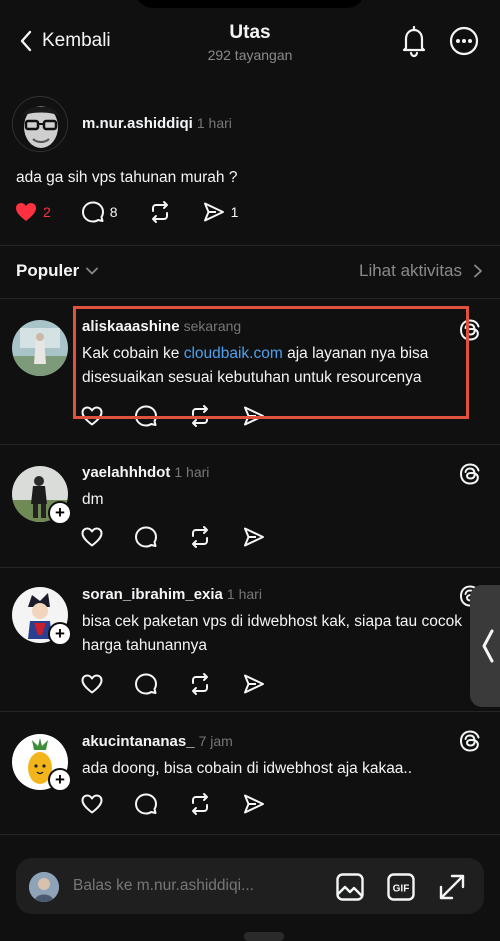 Image resolution: width=500 pixels, height=941 pixels. I want to click on gif-icon: GIF, so click(401, 887).